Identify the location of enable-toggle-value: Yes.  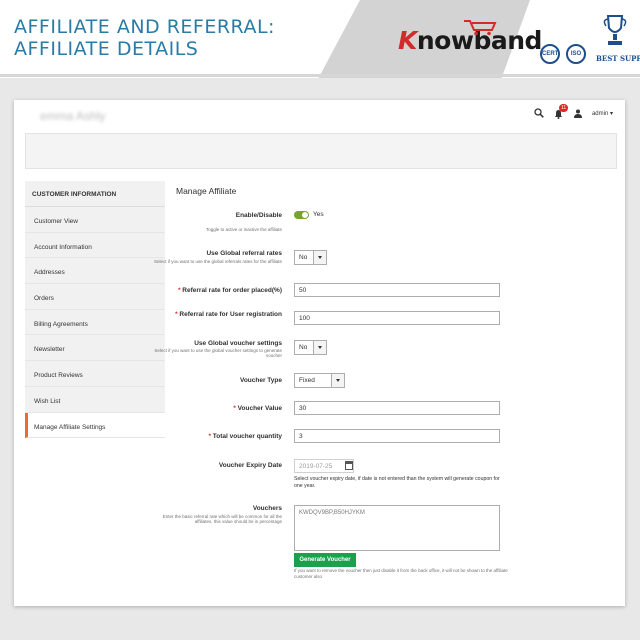
(318, 214).